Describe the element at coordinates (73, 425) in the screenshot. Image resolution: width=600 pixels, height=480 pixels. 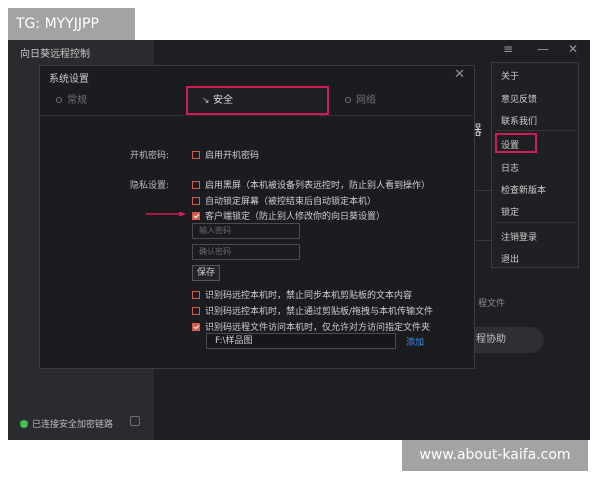
I see `status-text: 已连接安全加密链路` at that location.